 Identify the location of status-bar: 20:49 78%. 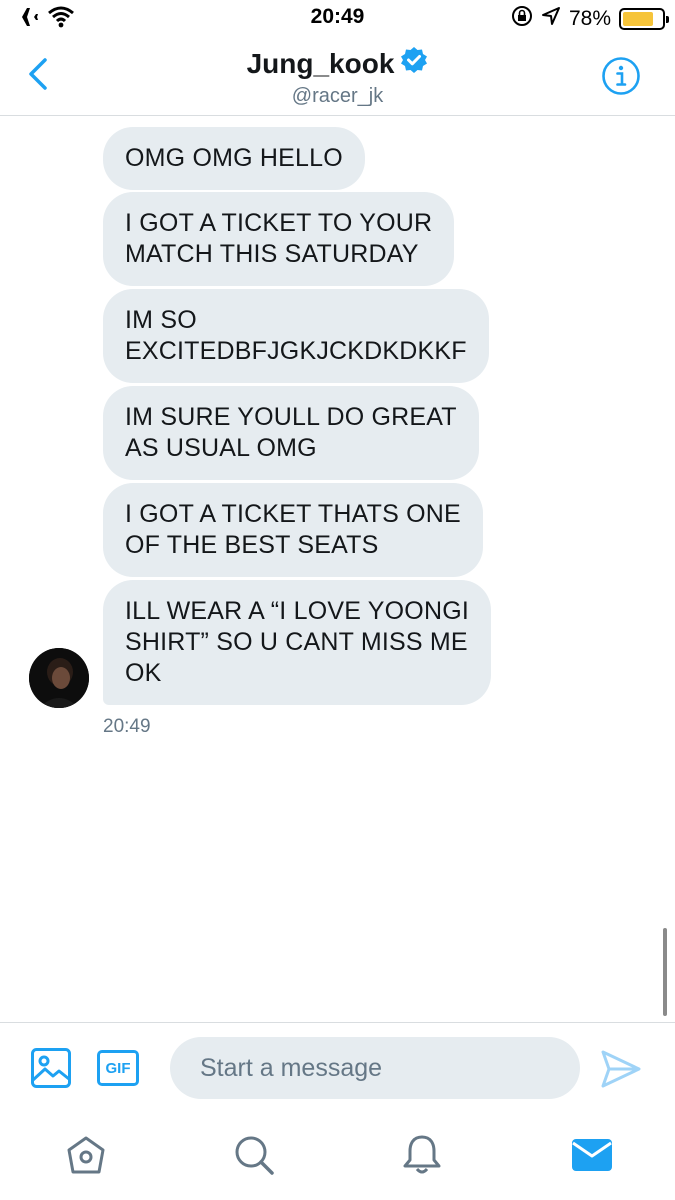
(337, 19).